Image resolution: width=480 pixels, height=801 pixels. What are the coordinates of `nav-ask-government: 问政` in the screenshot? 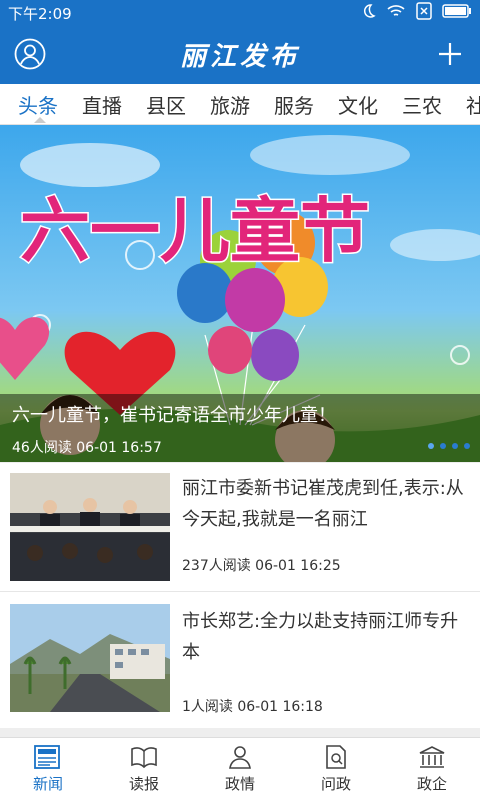 It's located at (336, 769).